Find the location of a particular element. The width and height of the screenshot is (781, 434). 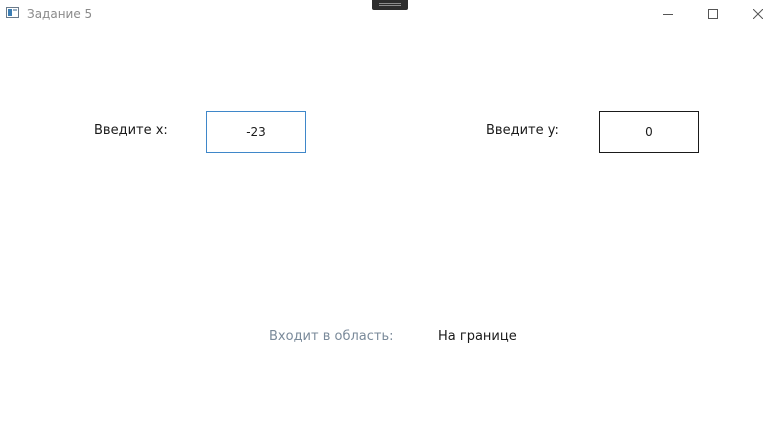

y-label: Введите y: is located at coordinates (522, 130).